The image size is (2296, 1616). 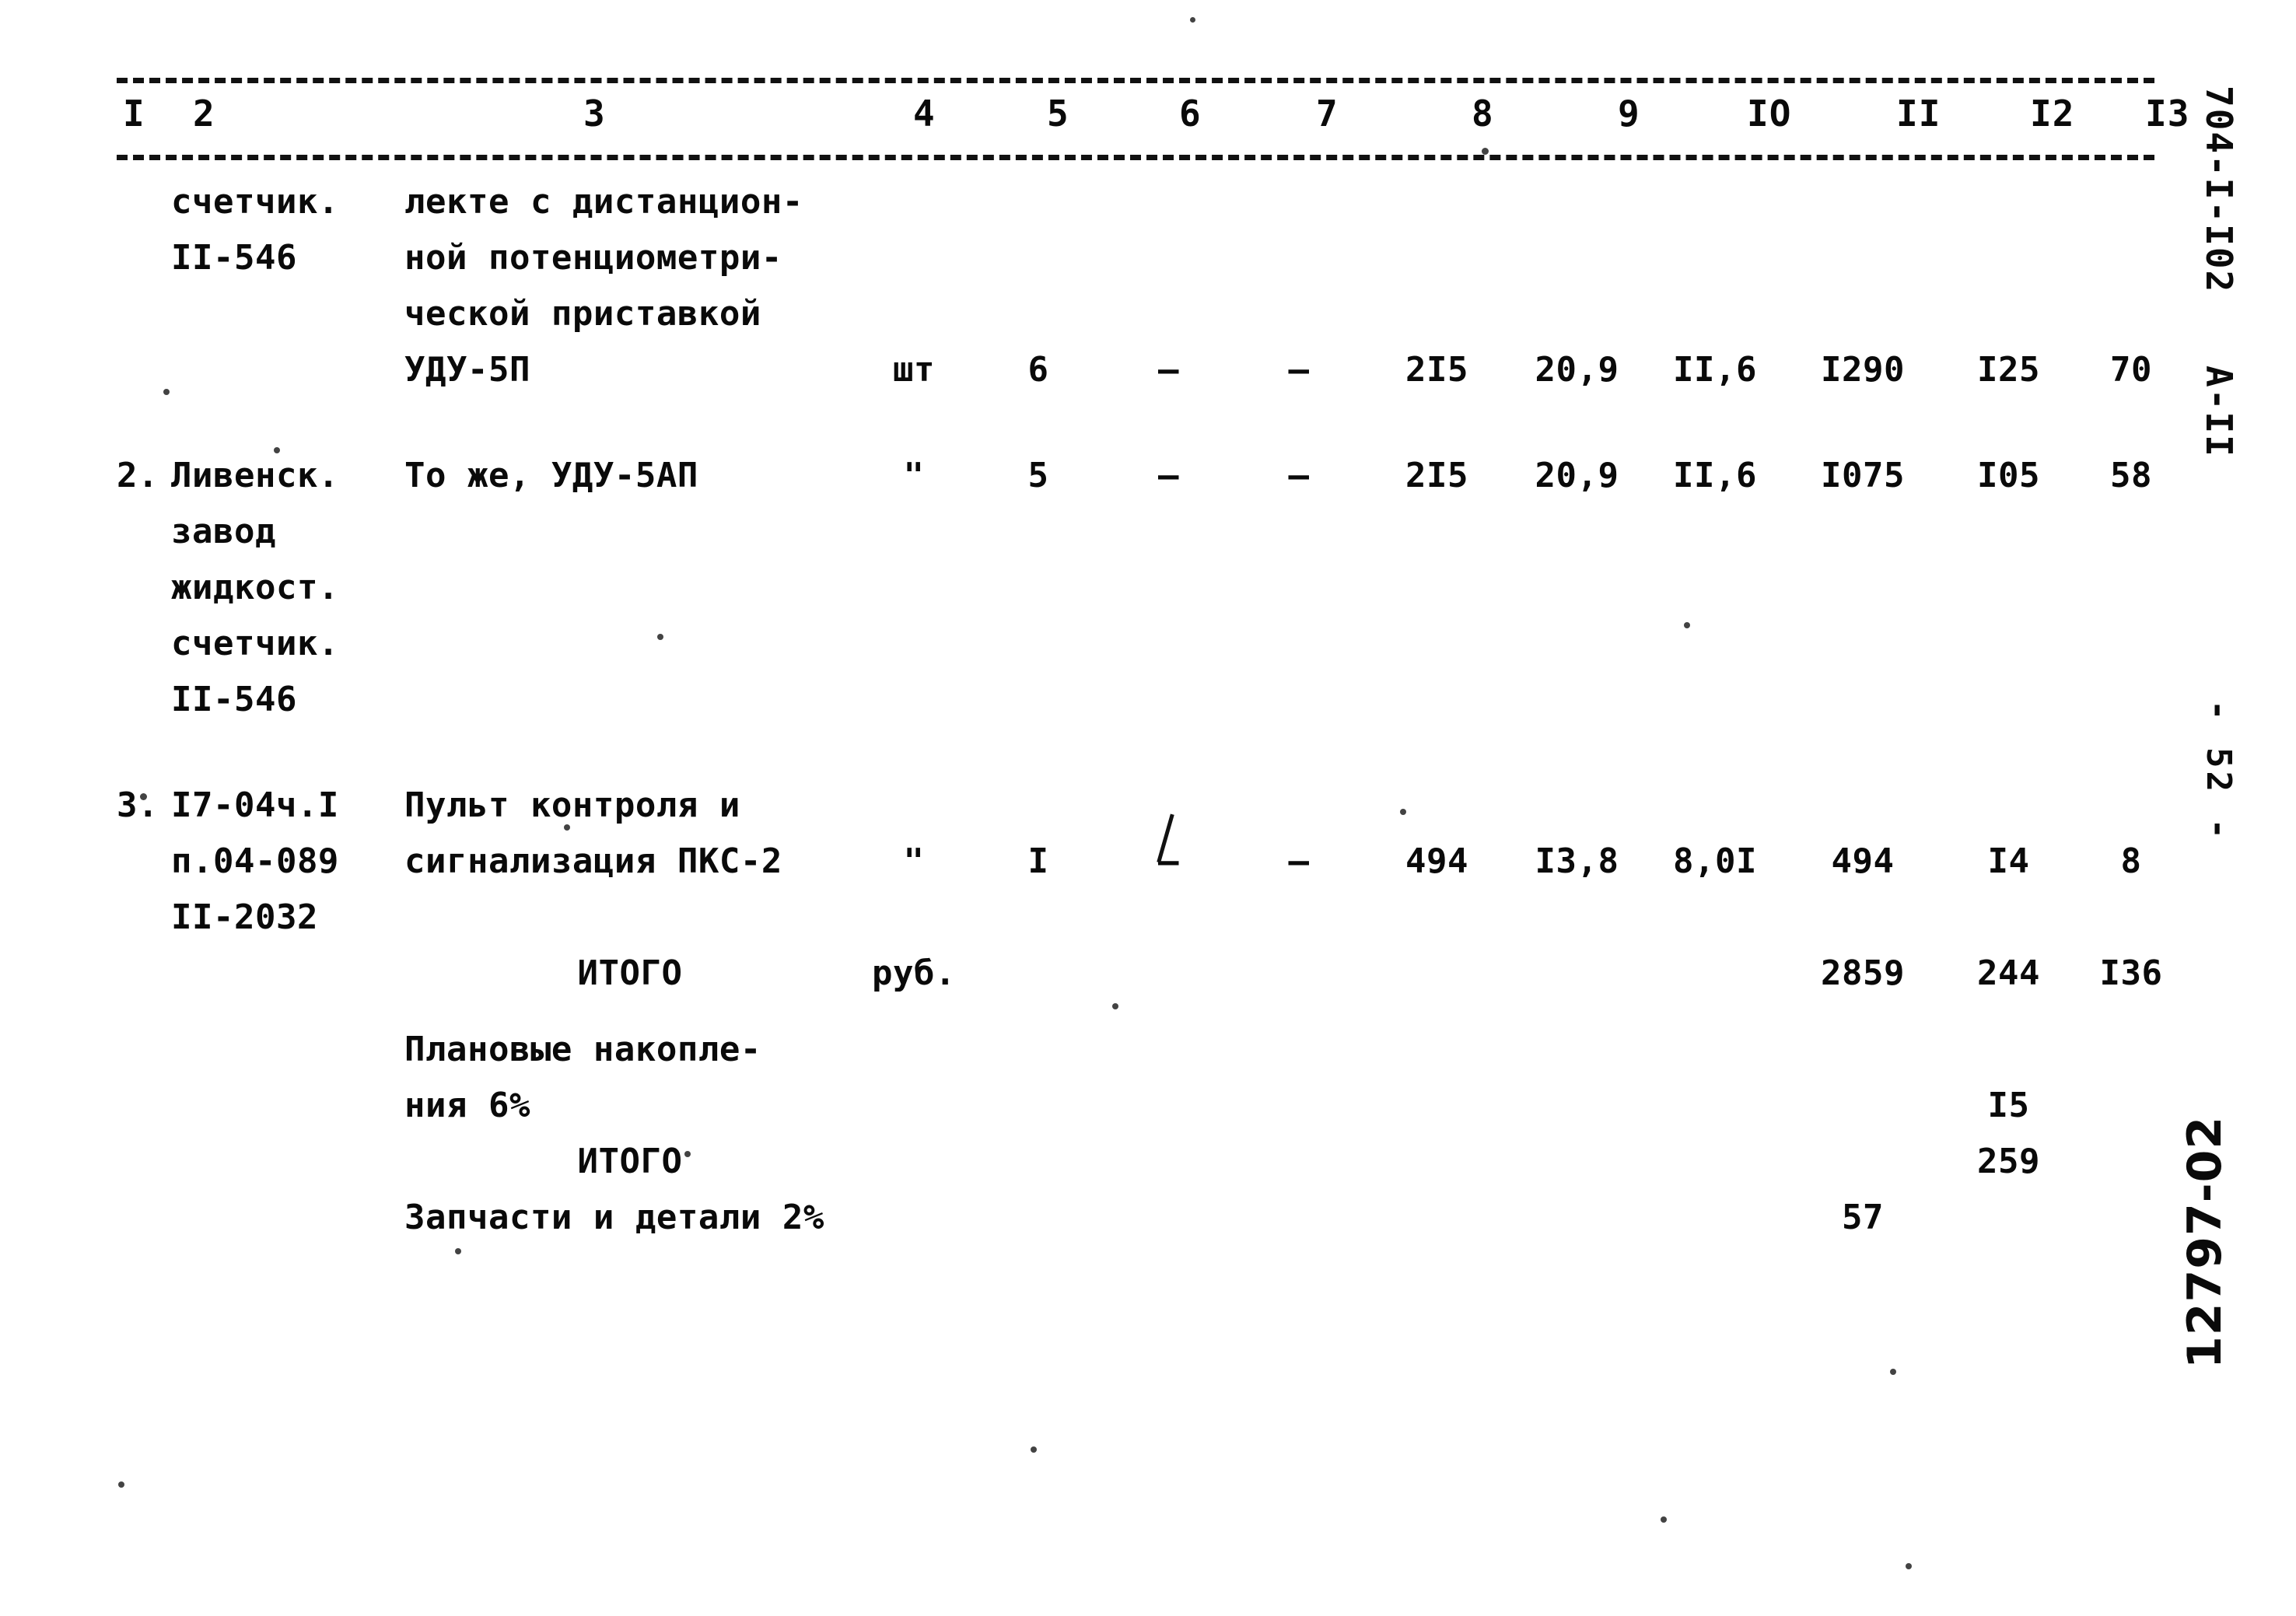 I want to click on row3-col9: I3,8, so click(x=1577, y=861).